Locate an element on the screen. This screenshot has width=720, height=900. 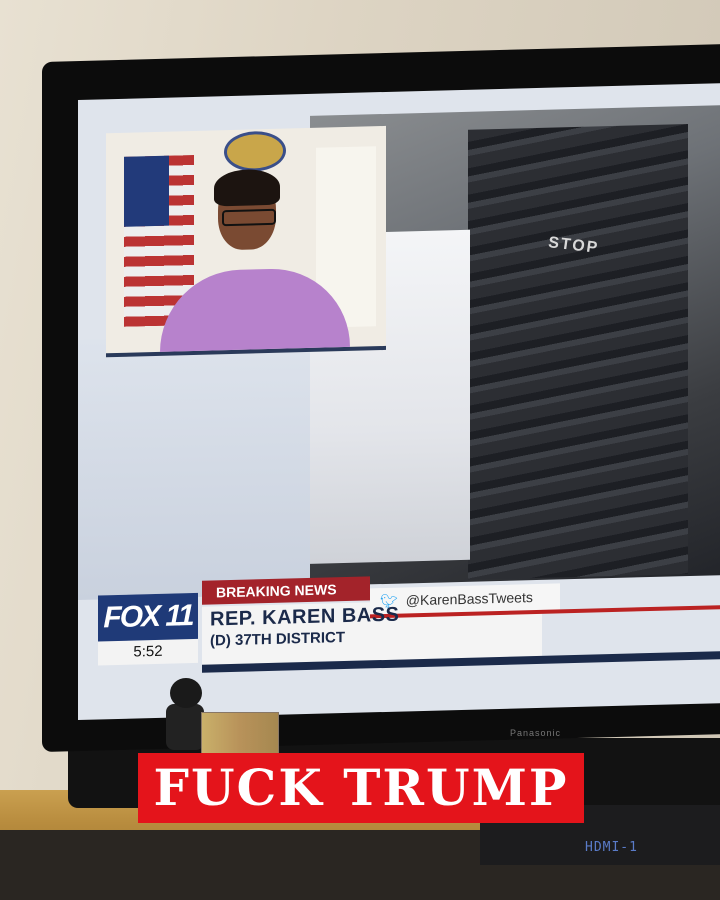
tv-brand: Panasonic is located at coordinates (536, 733).